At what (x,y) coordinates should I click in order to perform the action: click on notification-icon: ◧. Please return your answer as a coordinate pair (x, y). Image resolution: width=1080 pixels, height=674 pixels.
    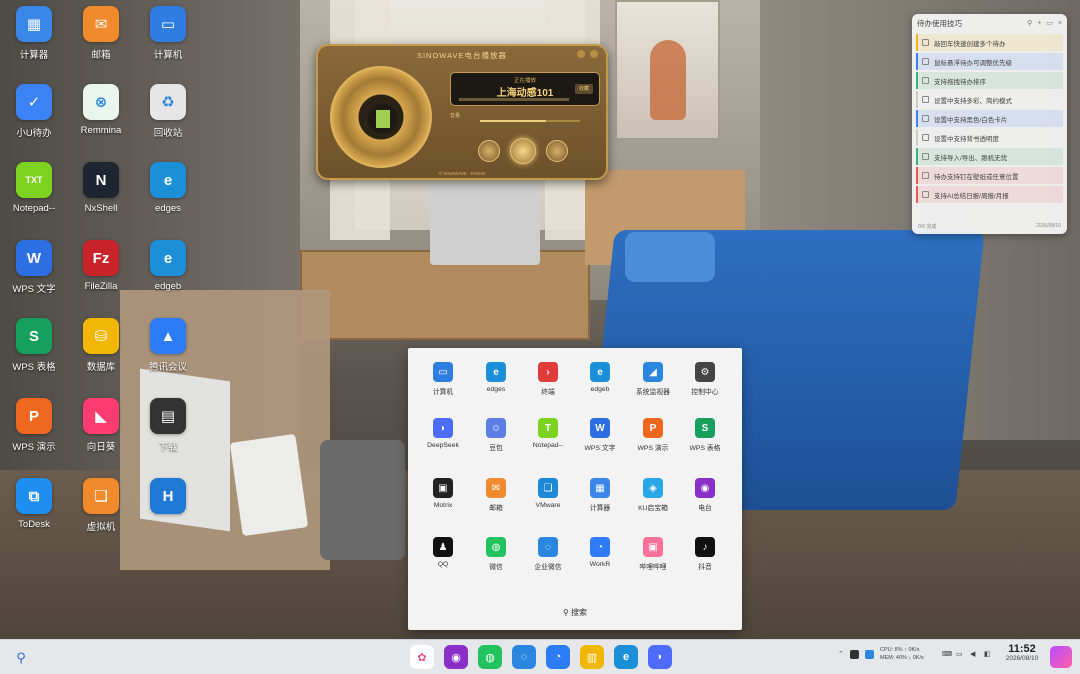
    Looking at the image, I should click on (987, 654).